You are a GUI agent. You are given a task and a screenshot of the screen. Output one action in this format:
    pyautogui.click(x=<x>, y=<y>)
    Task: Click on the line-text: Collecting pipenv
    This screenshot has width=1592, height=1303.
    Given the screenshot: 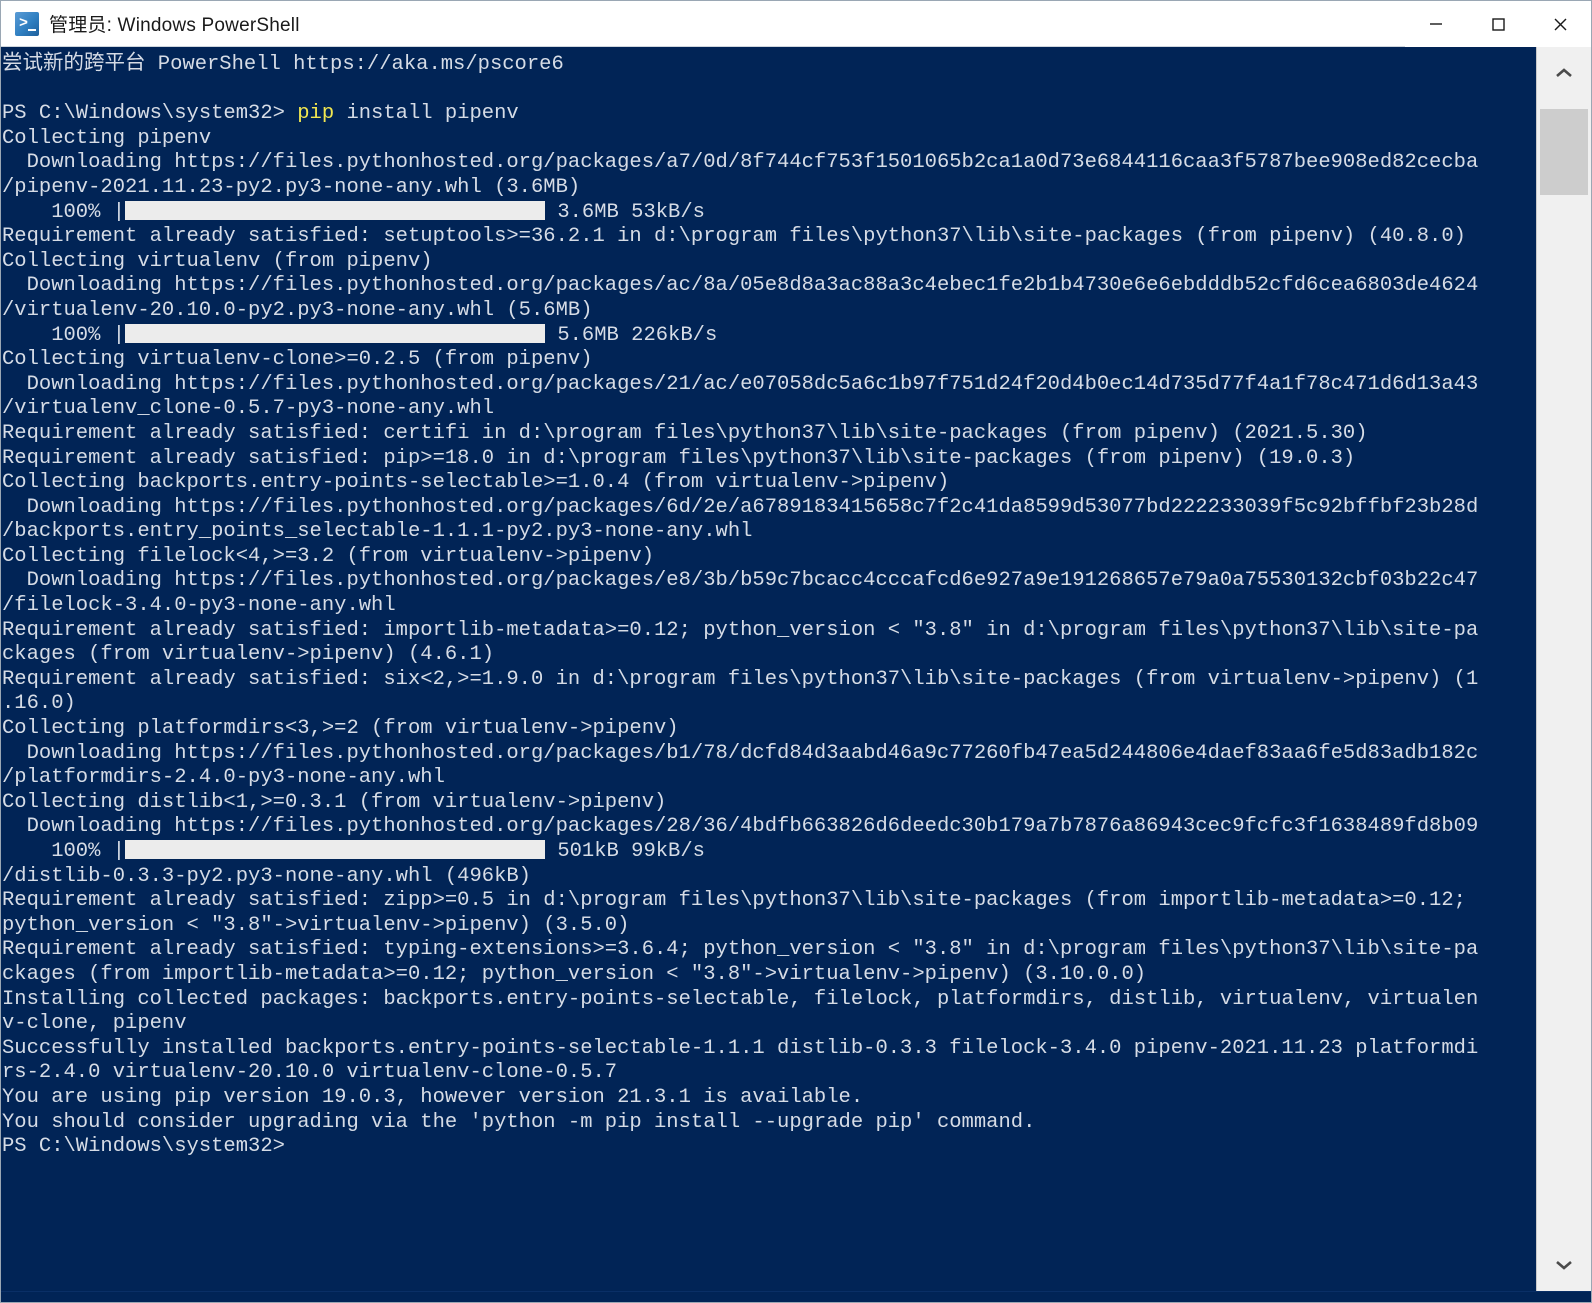 What is the action you would take?
    pyautogui.click(x=107, y=138)
    